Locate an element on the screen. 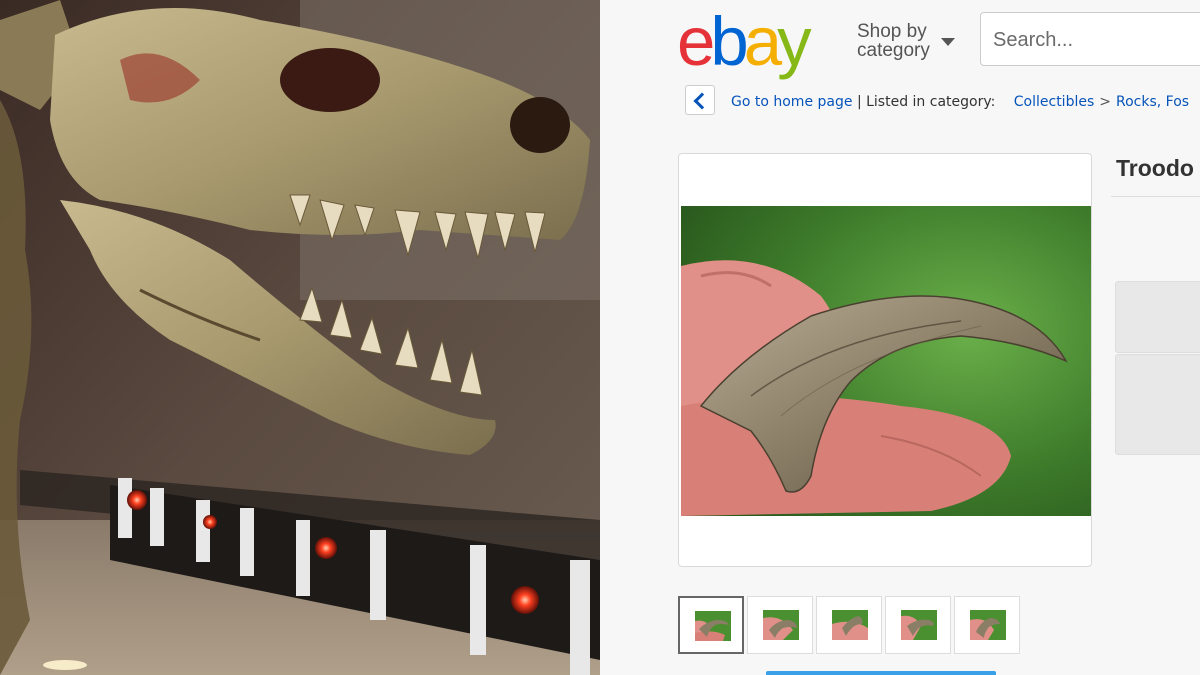 Image resolution: width=1200 pixels, height=675 pixels. search-box is located at coordinates (1090, 39).